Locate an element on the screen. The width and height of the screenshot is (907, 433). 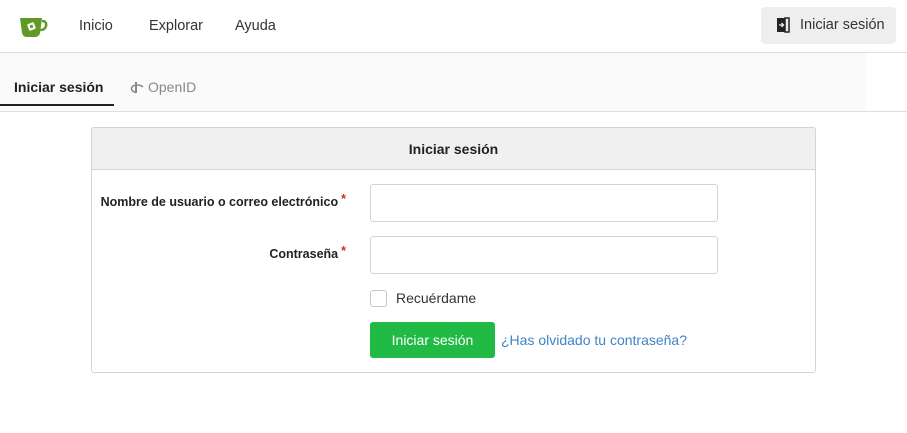
navbar-signin-label: Iniciar sesión is located at coordinates (842, 25).